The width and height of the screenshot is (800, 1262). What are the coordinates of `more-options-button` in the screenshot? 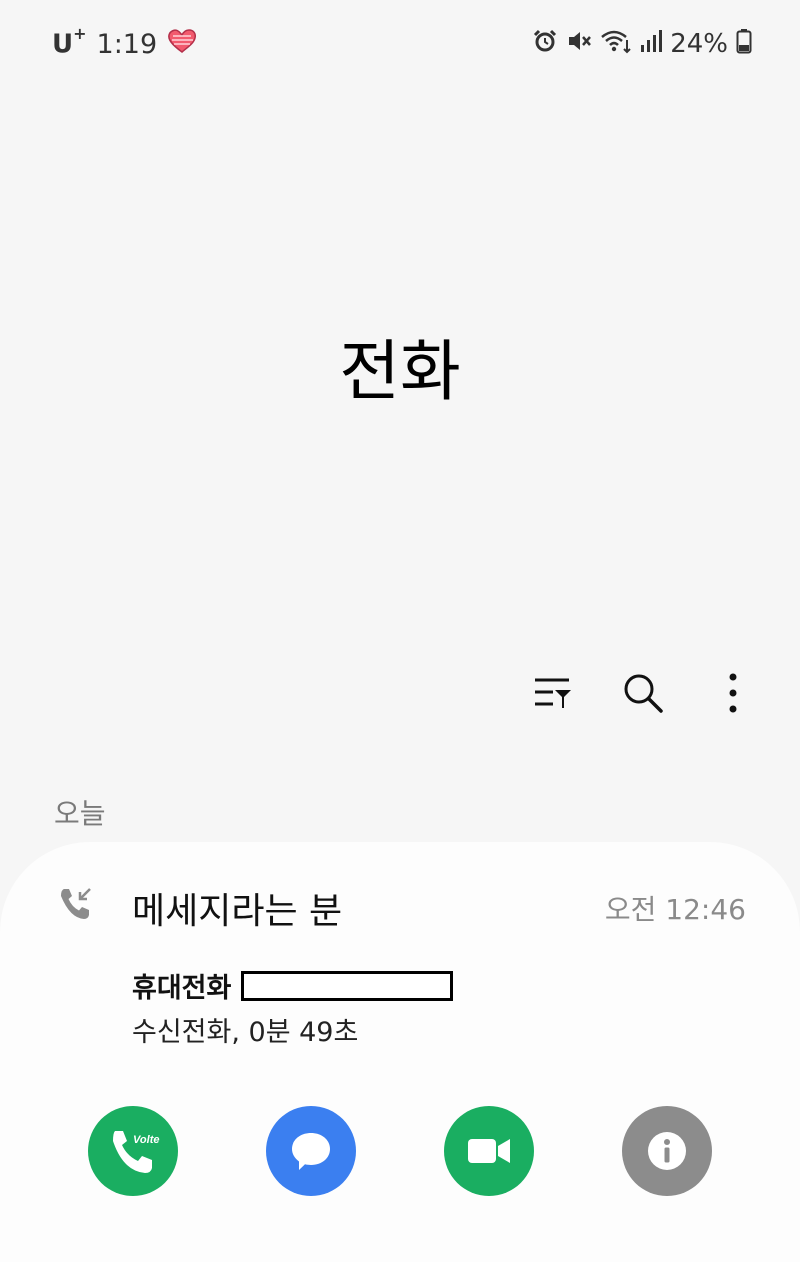 It's located at (733, 693).